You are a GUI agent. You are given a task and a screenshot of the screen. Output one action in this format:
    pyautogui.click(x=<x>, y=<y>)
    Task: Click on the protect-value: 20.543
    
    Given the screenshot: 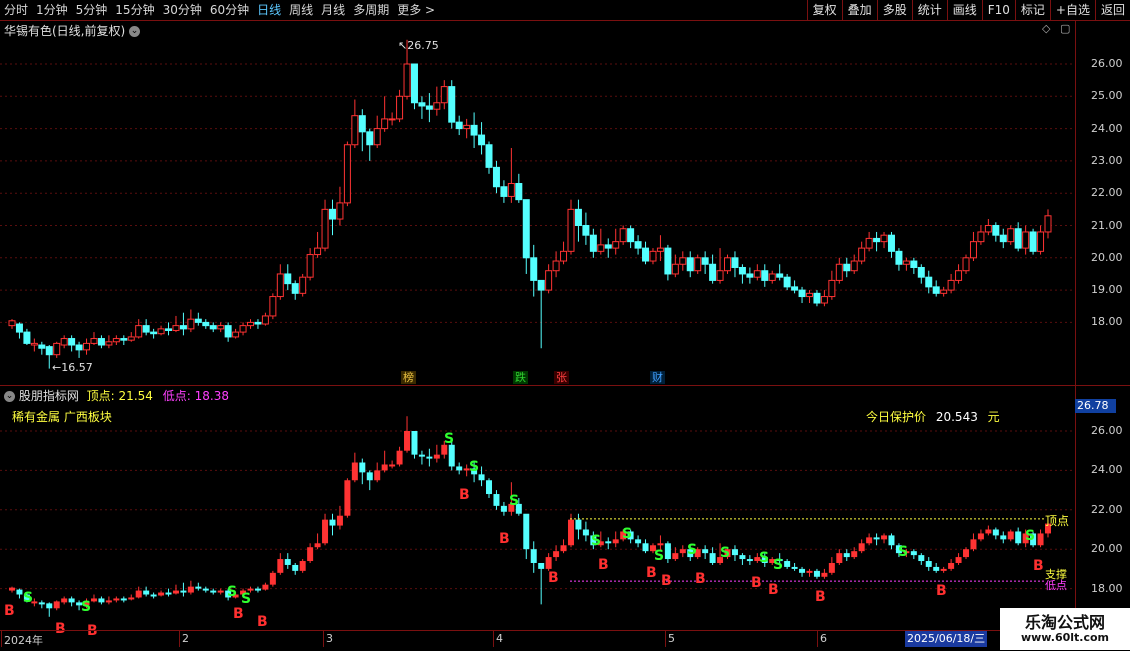 What is the action you would take?
    pyautogui.click(x=956, y=417)
    